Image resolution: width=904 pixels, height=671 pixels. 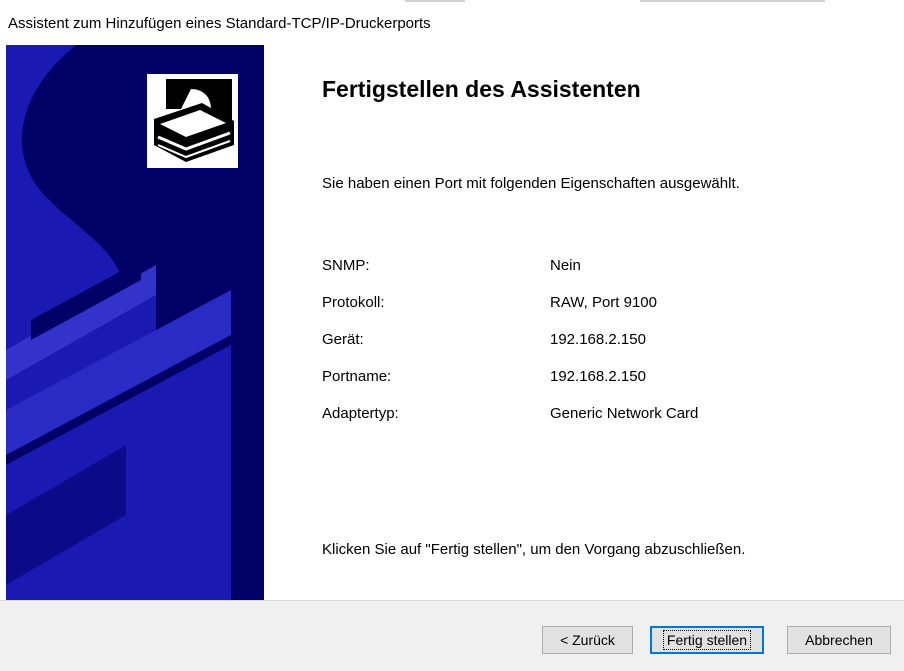 I want to click on finish-button: Fertig stellen, so click(x=707, y=640).